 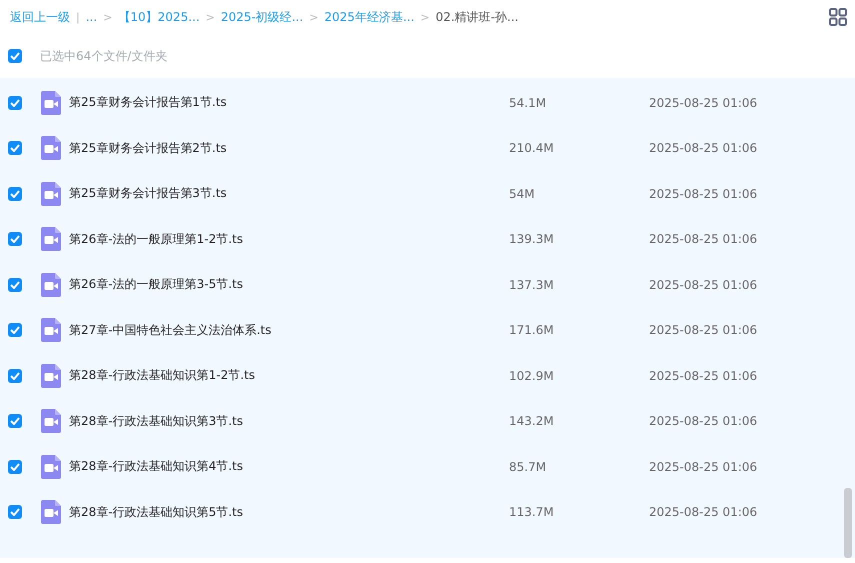 What do you see at coordinates (104, 56) in the screenshot?
I see `selection-count: 已选中64个文件/文件夹` at bounding box center [104, 56].